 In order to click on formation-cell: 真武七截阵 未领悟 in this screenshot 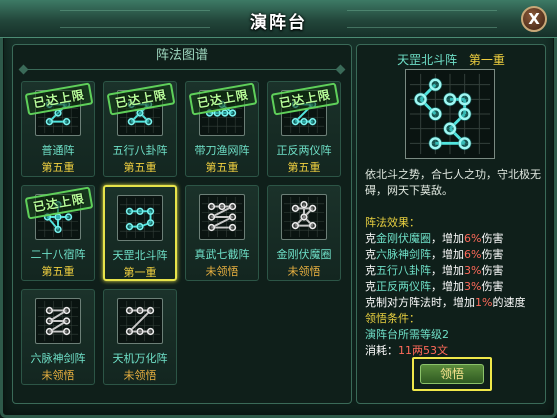, I will do `click(222, 233)`.